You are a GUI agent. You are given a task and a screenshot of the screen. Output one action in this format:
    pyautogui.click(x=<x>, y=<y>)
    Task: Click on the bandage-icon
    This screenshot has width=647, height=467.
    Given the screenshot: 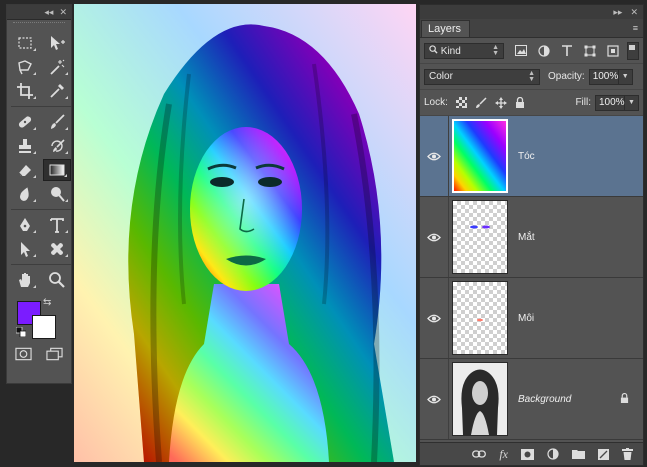 What is the action you would take?
    pyautogui.click(x=25, y=122)
    